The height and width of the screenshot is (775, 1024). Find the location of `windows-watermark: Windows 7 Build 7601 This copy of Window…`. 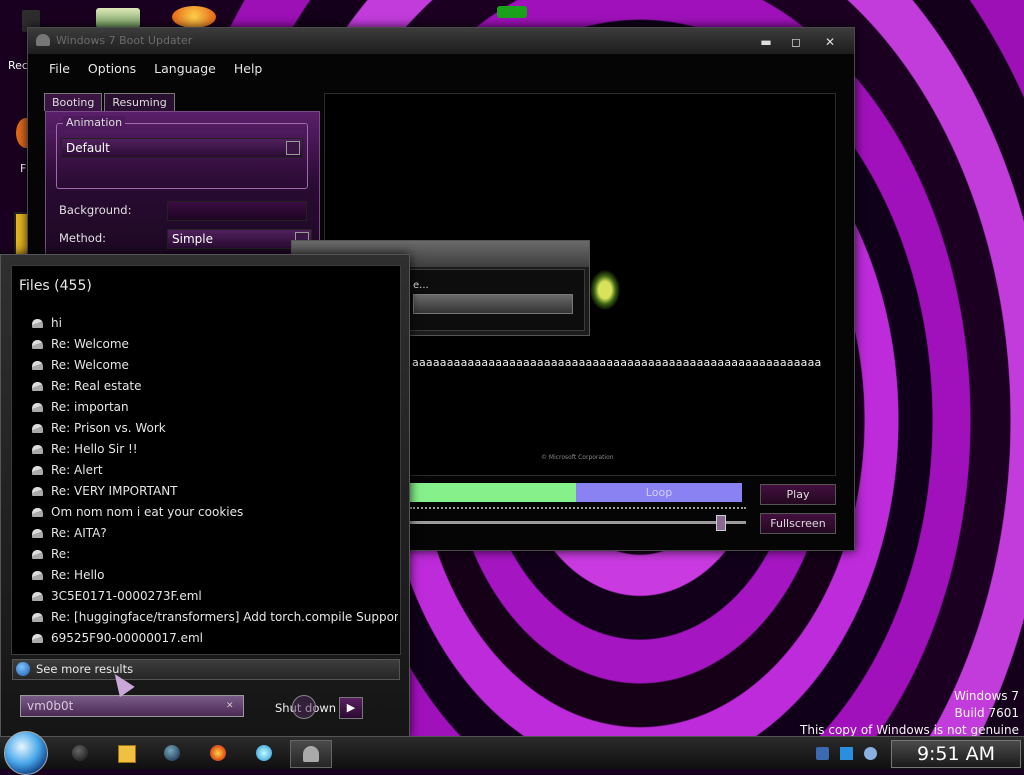

windows-watermark: Windows 7 Build 7601 This copy of Window… is located at coordinates (909, 713).